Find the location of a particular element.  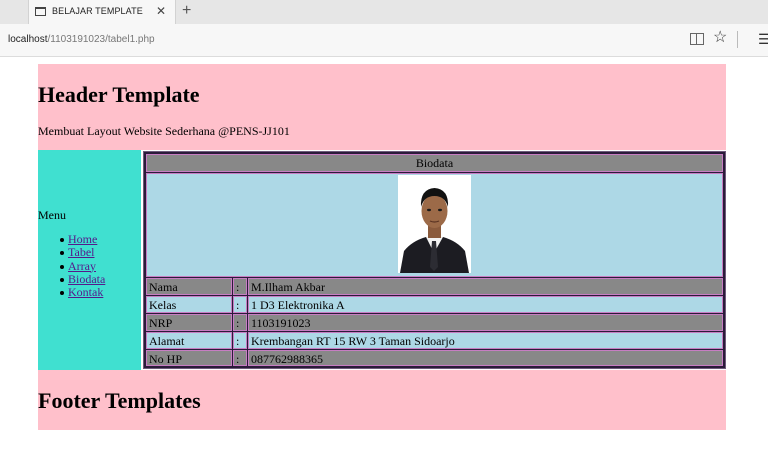

menu-link-tabel: Tabel is located at coordinates (81, 252).